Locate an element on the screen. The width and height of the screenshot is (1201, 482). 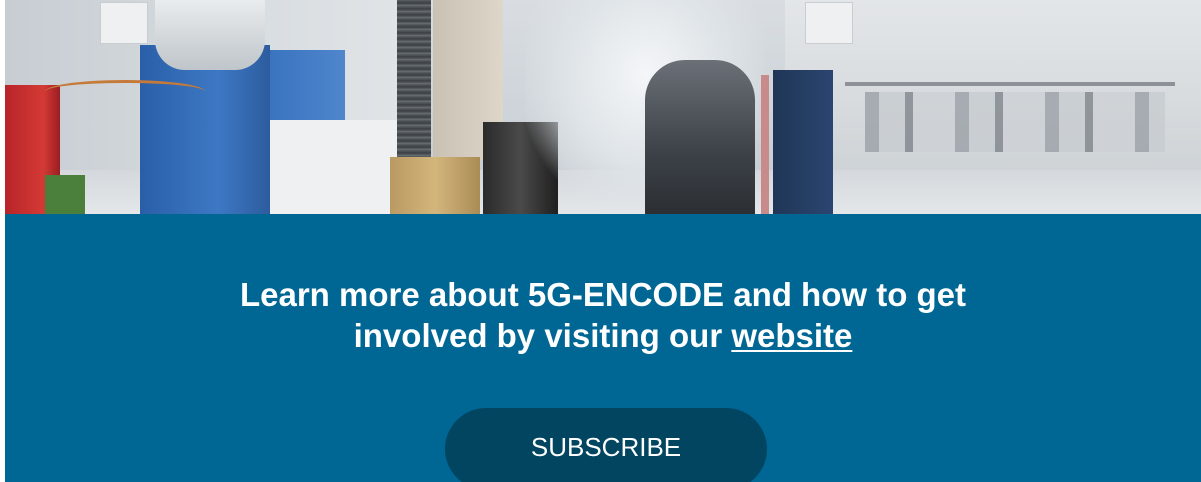
cta-text-line2: involved by visiting our website is located at coordinates (603, 335).